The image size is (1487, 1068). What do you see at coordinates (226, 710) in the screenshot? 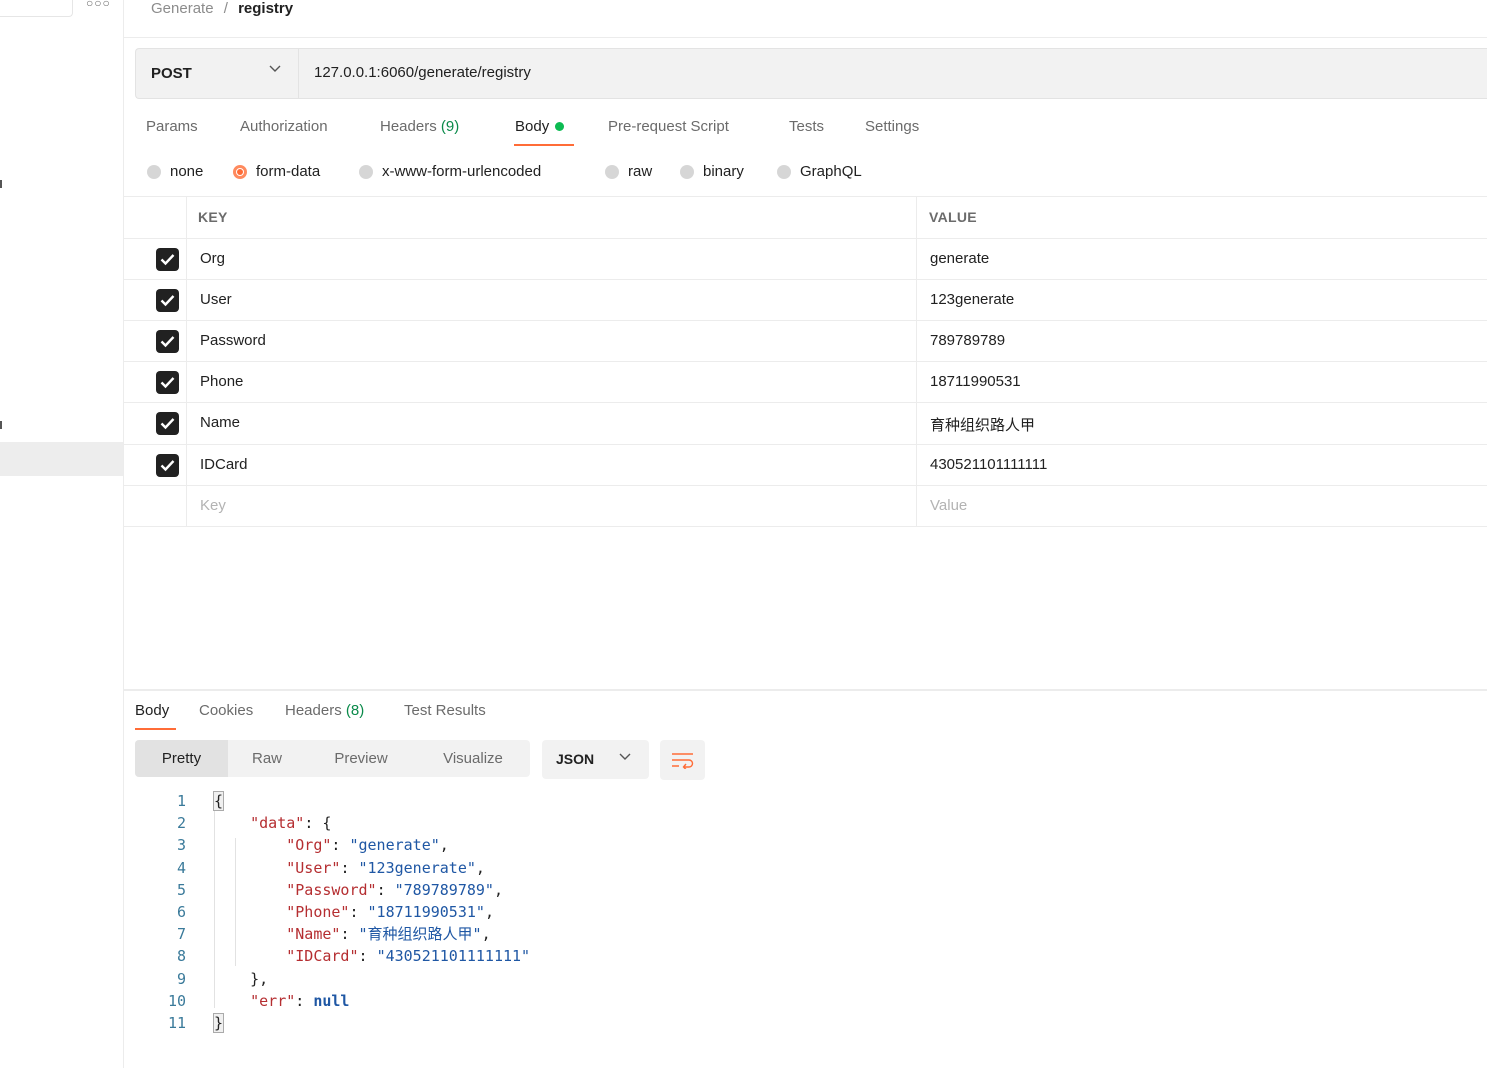
I see `response-tab-cookies: Cookies` at bounding box center [226, 710].